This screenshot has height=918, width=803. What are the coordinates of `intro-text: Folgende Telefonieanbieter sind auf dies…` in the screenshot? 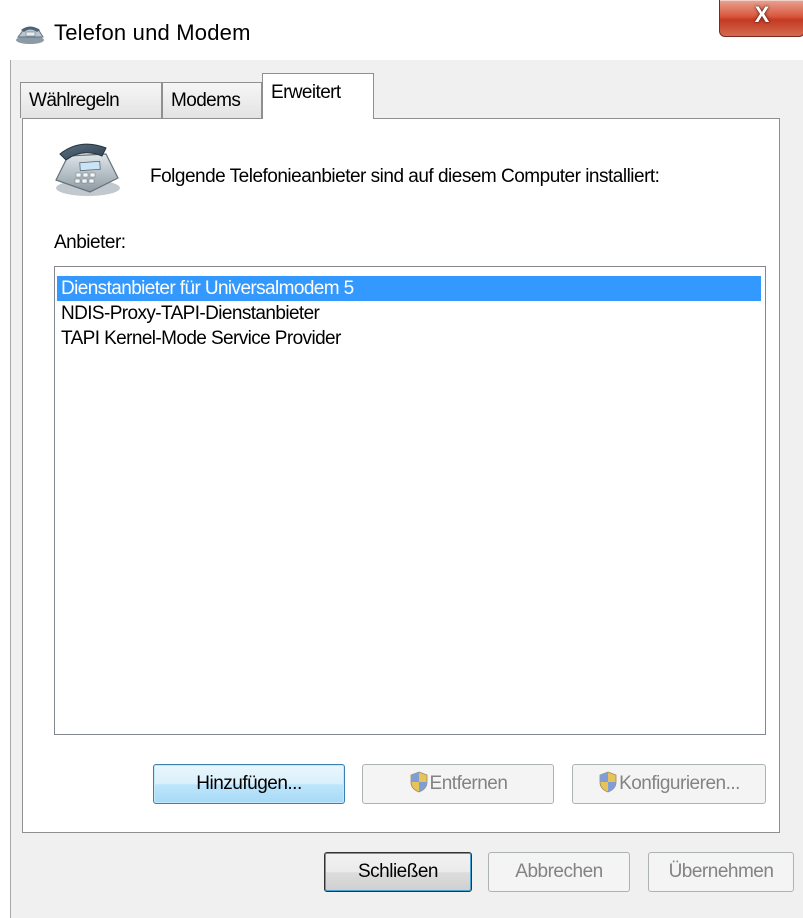 It's located at (405, 176).